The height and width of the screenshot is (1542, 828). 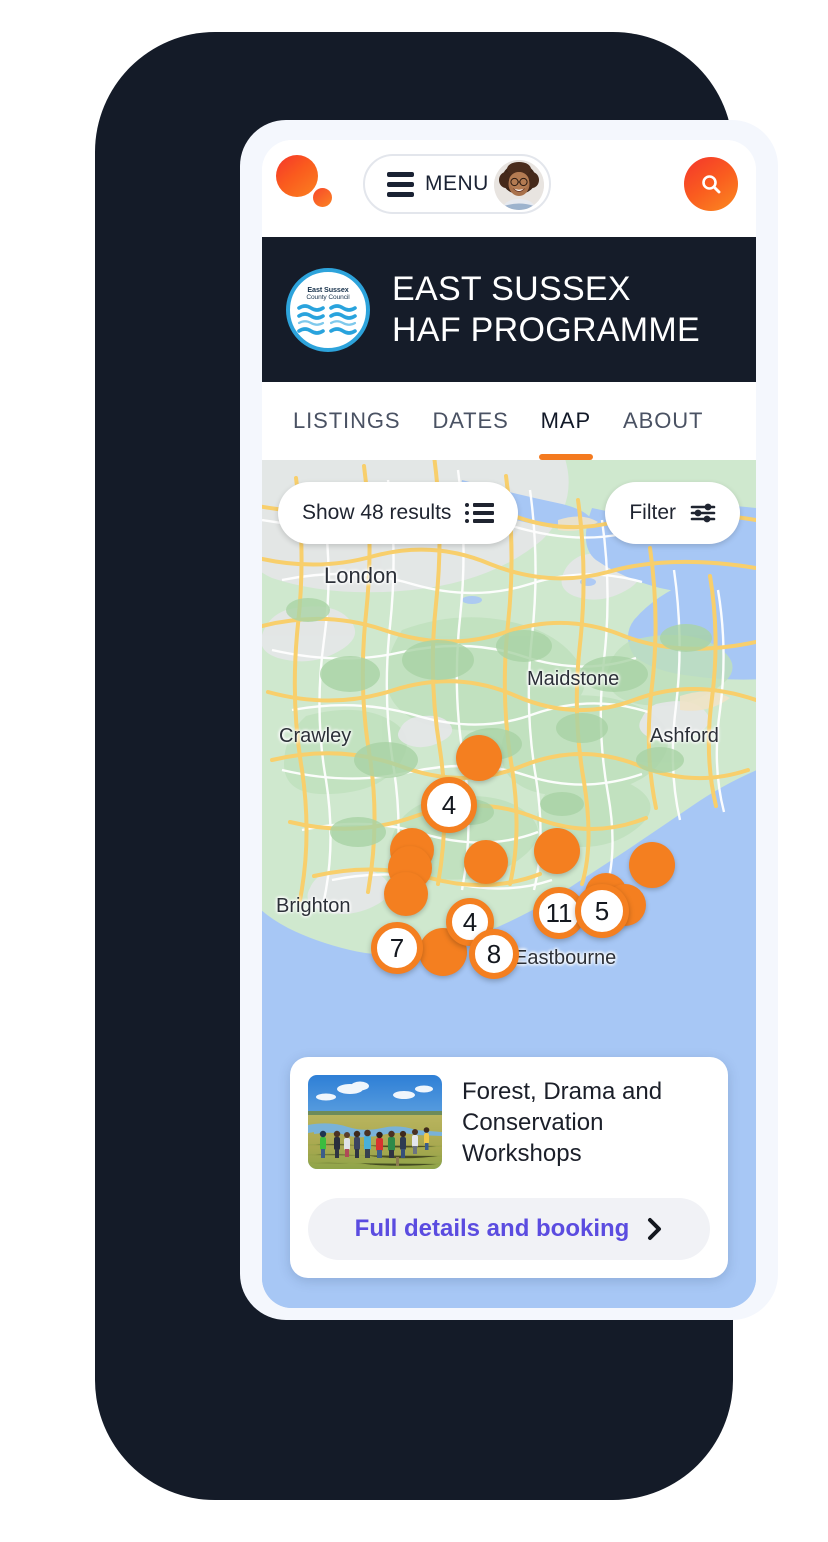 I want to click on list-icon, so click(x=480, y=513).